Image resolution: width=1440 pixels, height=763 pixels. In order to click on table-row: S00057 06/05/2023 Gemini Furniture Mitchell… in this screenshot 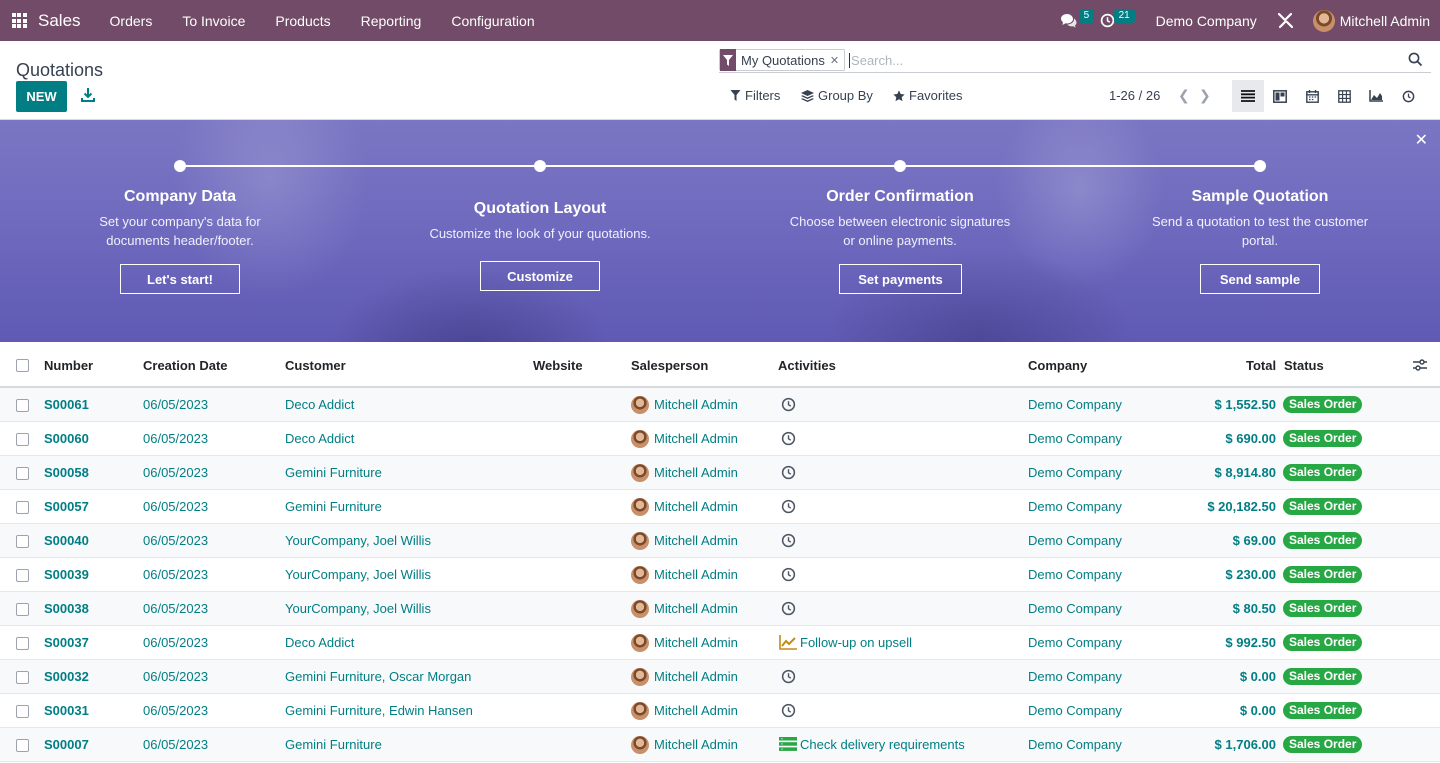, I will do `click(720, 507)`.